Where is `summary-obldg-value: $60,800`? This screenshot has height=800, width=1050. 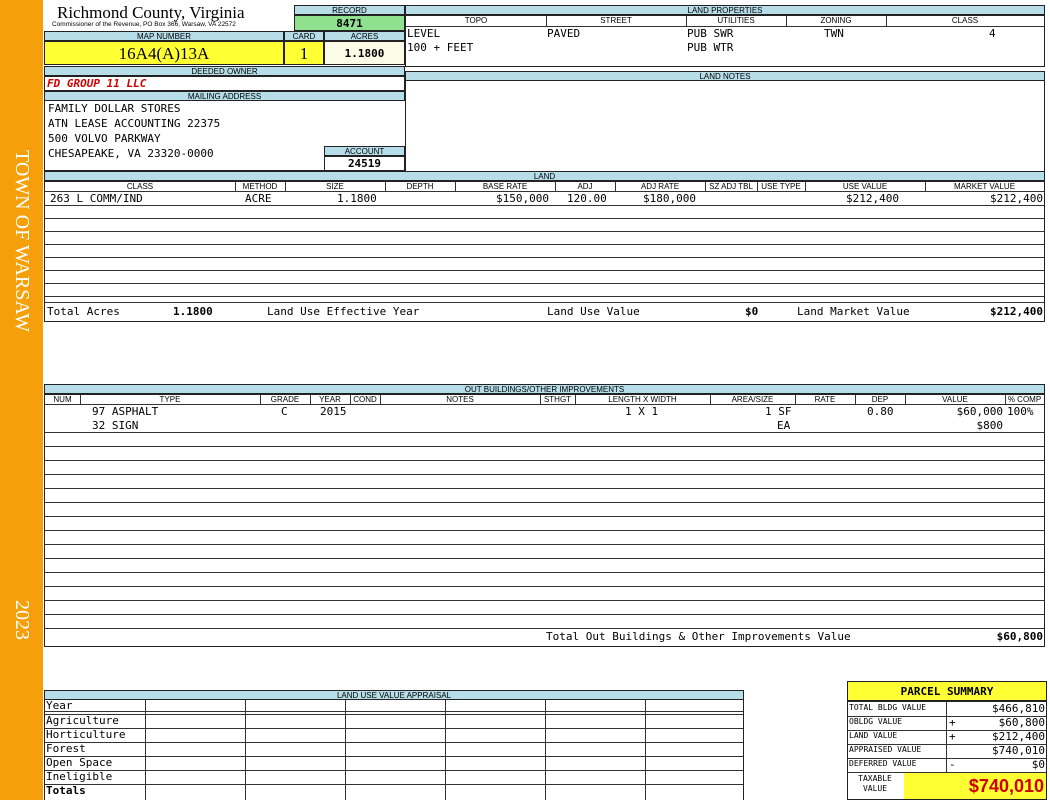 summary-obldg-value: $60,800 is located at coordinates (1021, 722).